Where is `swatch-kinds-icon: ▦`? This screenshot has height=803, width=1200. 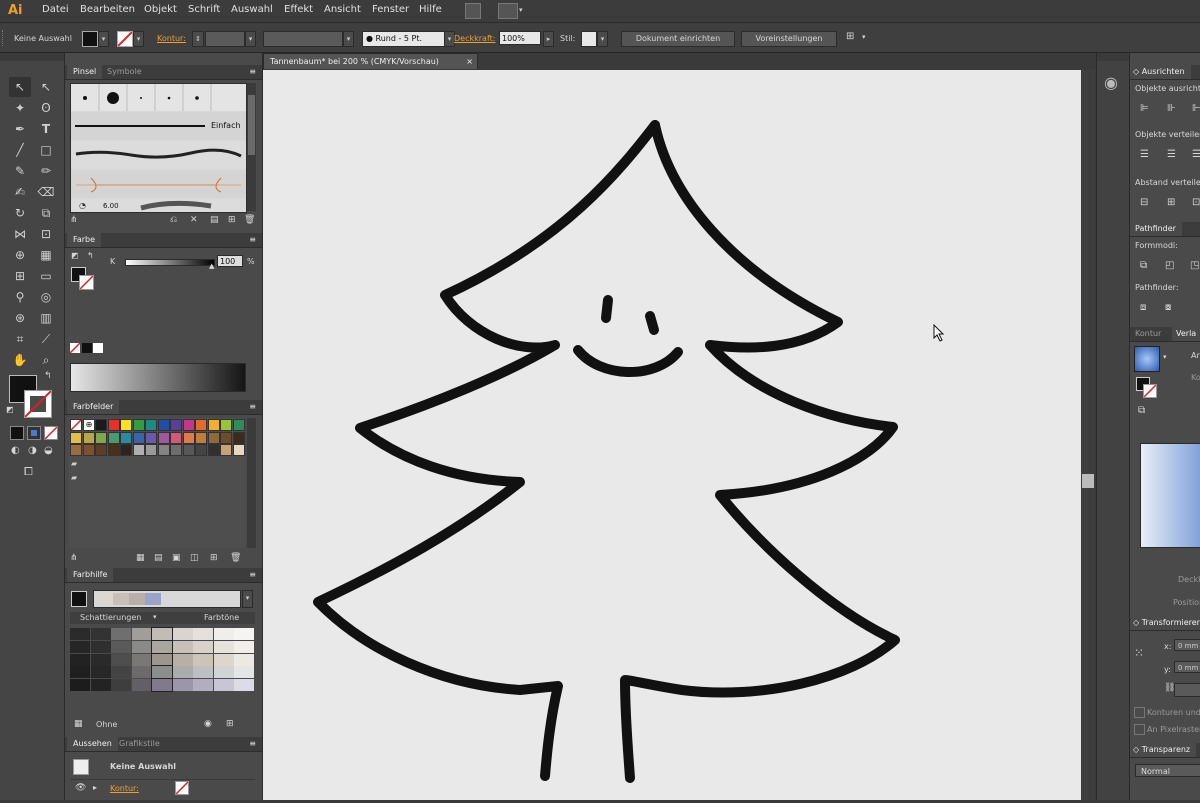 swatch-kinds-icon: ▦ is located at coordinates (140, 558).